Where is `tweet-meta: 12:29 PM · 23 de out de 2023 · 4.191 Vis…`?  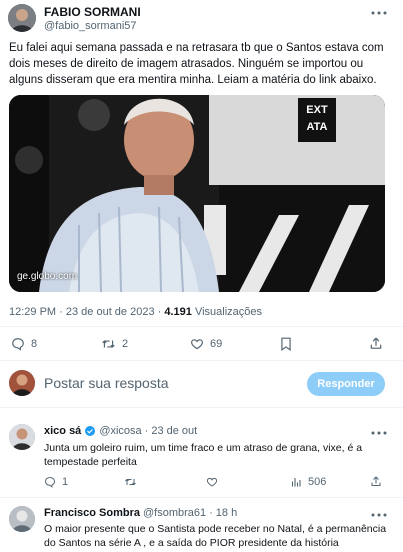 tweet-meta: 12:29 PM · 23 de out de 2023 · 4.191 Vis… is located at coordinates (135, 312).